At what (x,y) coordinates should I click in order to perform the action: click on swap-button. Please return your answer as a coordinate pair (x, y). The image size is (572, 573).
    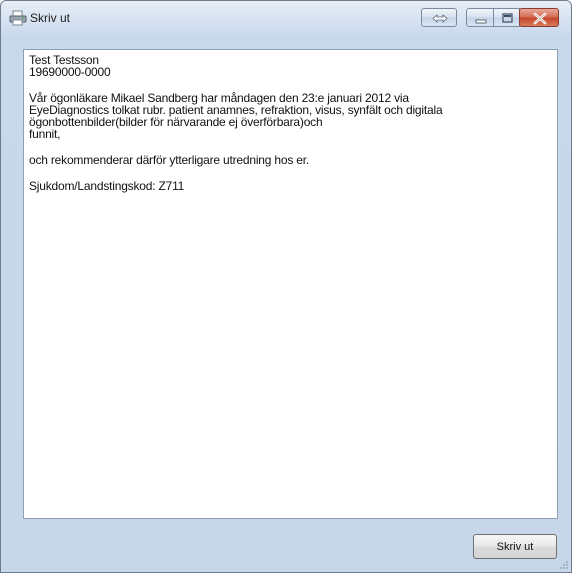
    Looking at the image, I should click on (439, 17).